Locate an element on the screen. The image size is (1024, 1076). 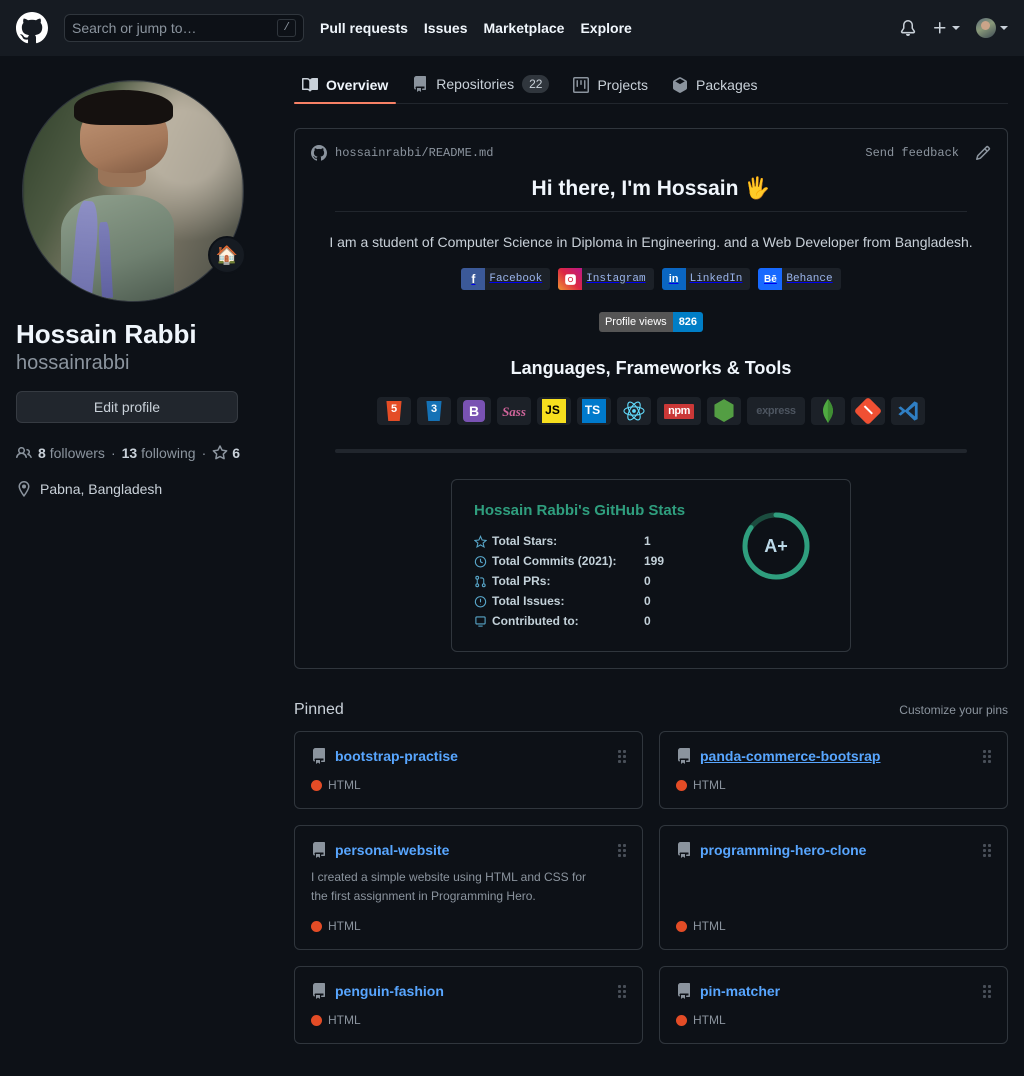
stat-total-commits: Total Commits (2021): 199 is located at coordinates (600, 561).